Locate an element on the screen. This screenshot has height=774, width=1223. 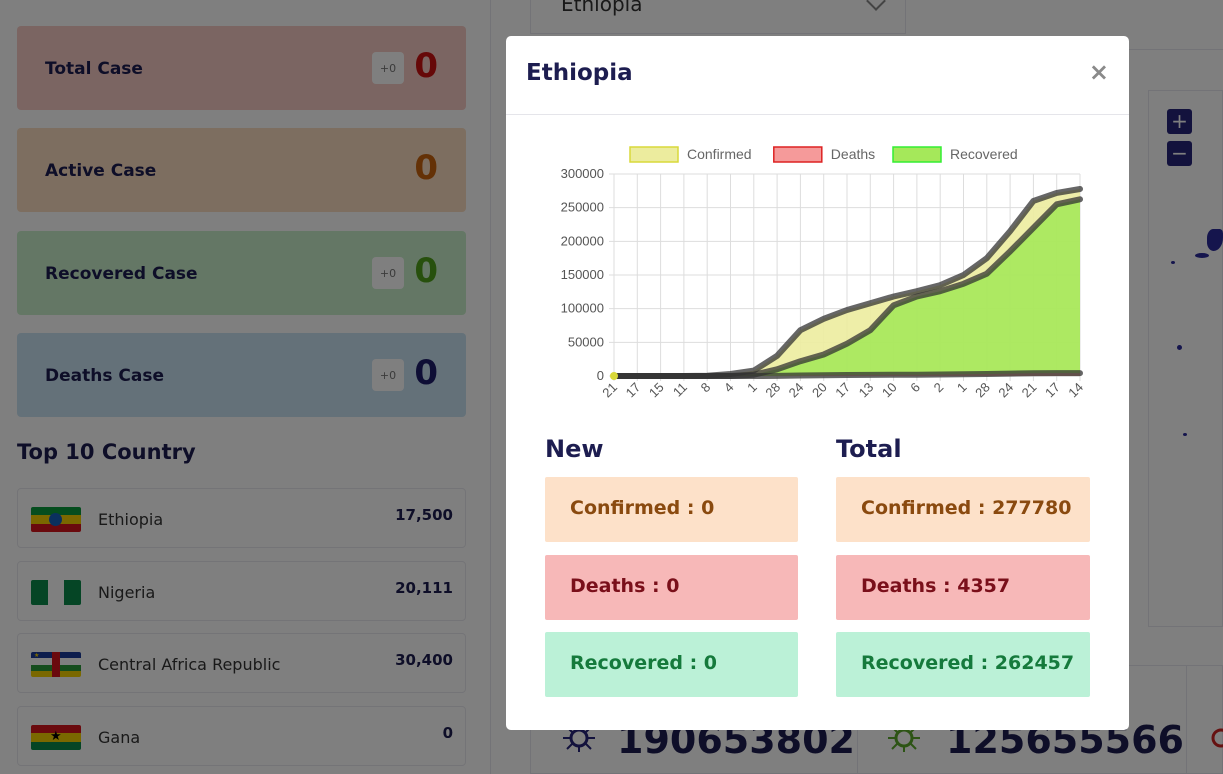
total-recovered-text: Recovered : 262457 is located at coordinates (968, 663).